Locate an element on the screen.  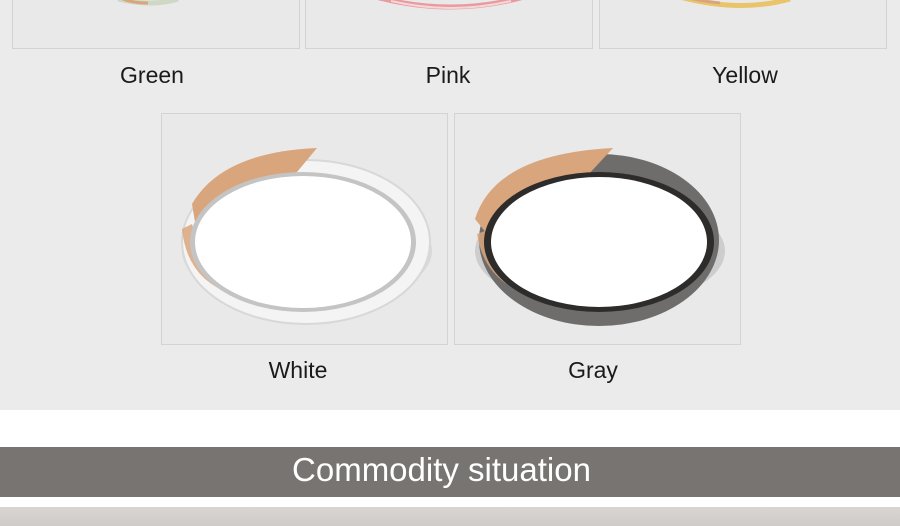
ceiling-lamp-gray-icon is located at coordinates (600, 237).